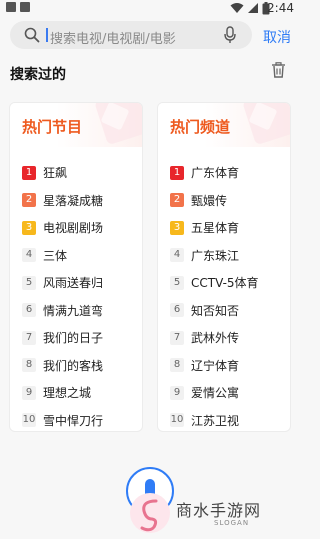 Image resolution: width=320 pixels, height=539 pixels. I want to click on list-item-label: 武林外传, so click(215, 338).